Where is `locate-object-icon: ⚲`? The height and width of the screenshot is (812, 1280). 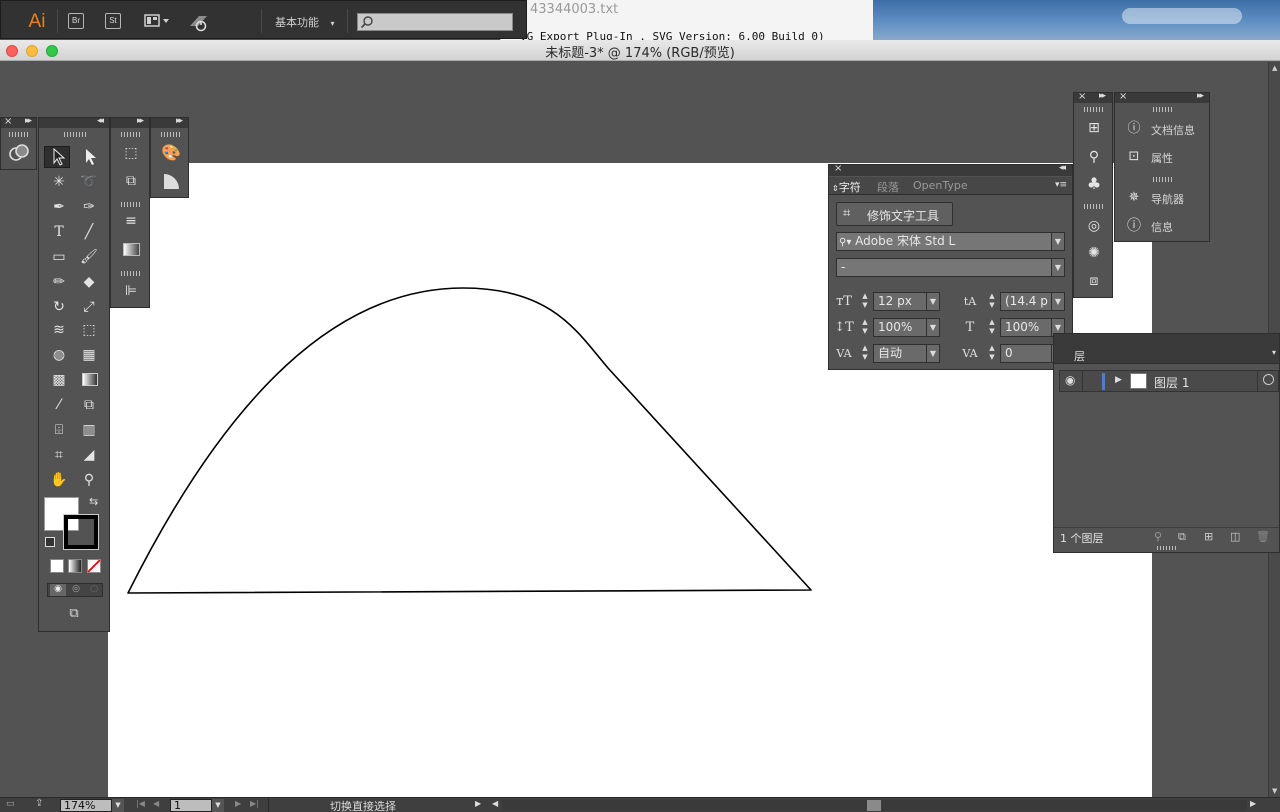 locate-object-icon: ⚲ is located at coordinates (1158, 536).